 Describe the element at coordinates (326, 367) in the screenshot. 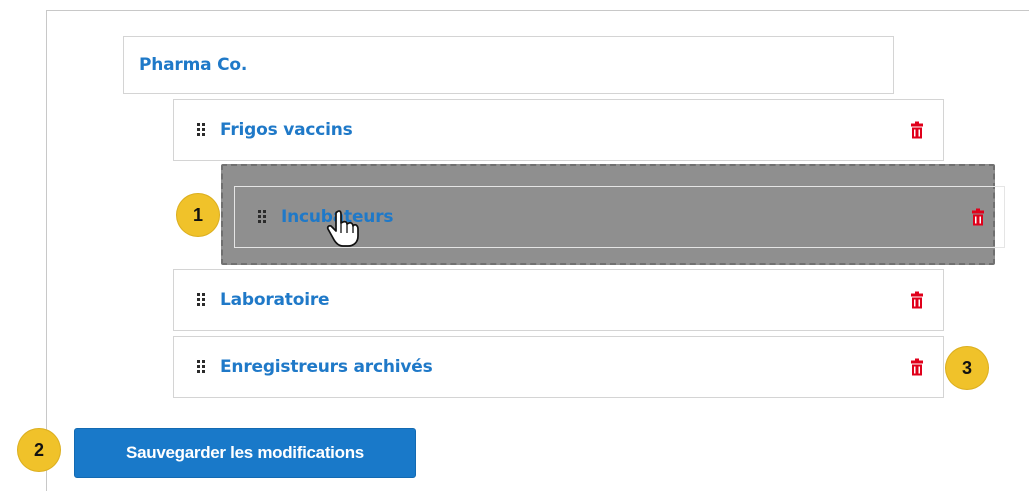

I see `tree-item-label: Enregistreurs archivés` at that location.